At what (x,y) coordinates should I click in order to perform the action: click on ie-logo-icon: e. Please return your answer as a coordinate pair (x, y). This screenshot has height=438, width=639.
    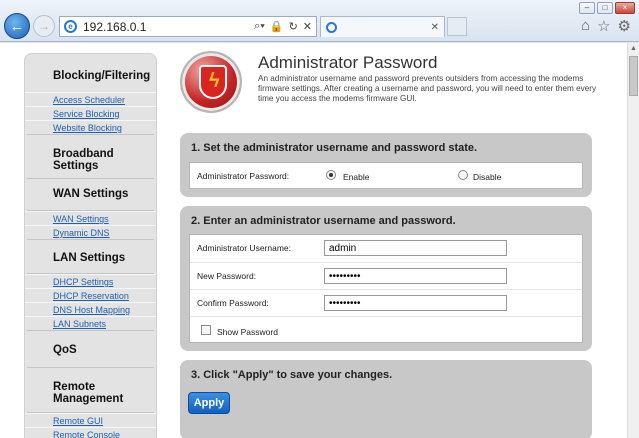
    Looking at the image, I should click on (70, 26).